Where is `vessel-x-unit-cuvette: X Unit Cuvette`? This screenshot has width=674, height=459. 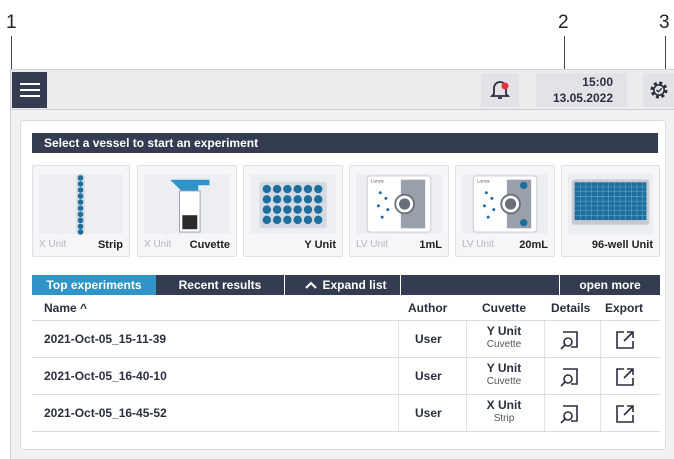
vessel-x-unit-cuvette: X Unit Cuvette is located at coordinates (187, 211).